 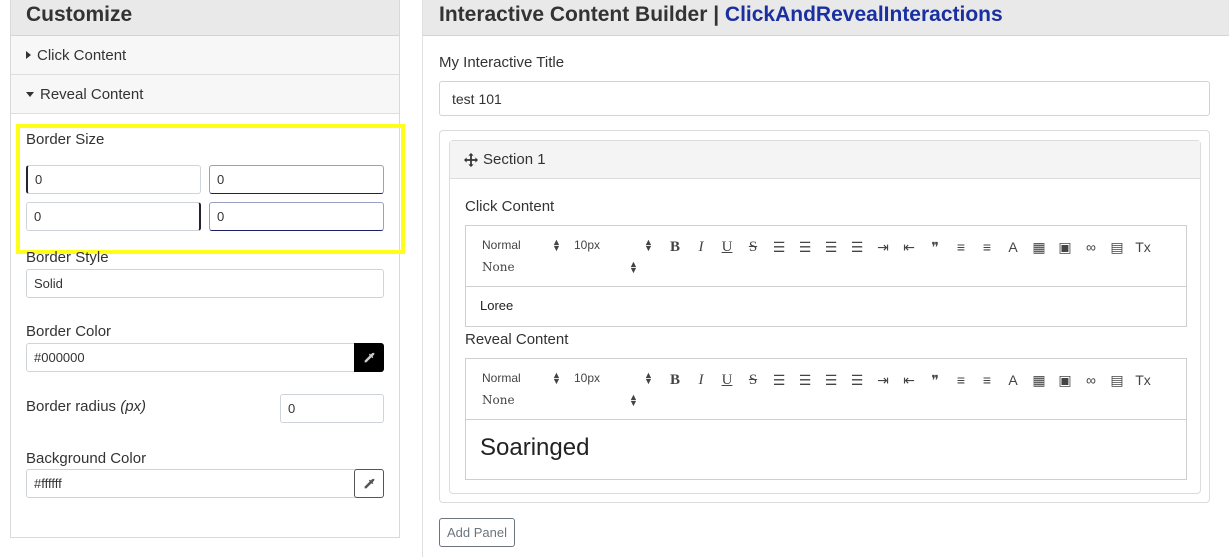 I want to click on border-color-label: Border Color, so click(x=69, y=331).